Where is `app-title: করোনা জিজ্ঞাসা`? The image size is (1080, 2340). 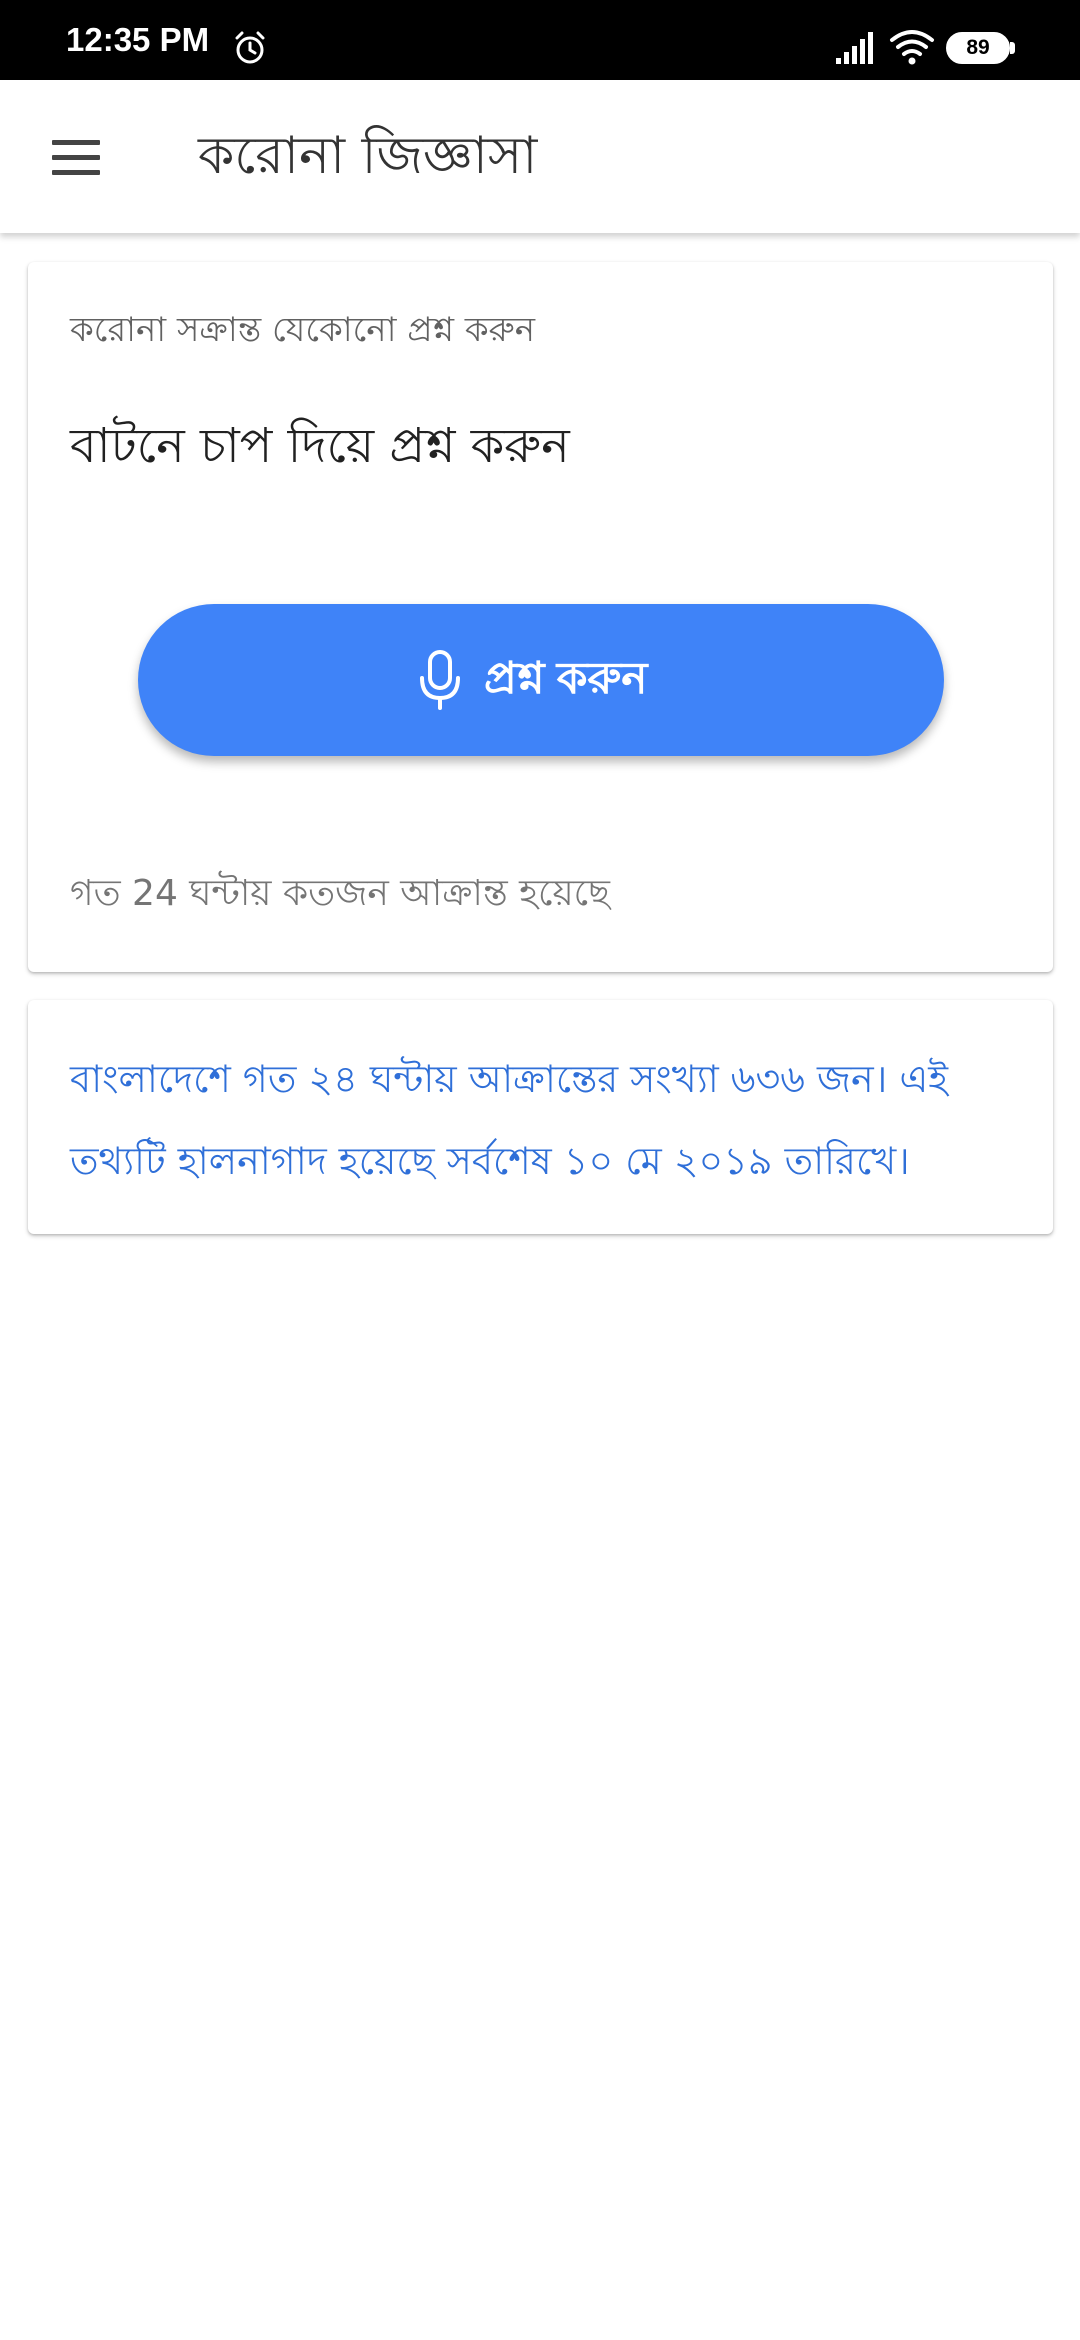 app-title: করোনা জিজ্ঞাসা is located at coordinates (368, 156).